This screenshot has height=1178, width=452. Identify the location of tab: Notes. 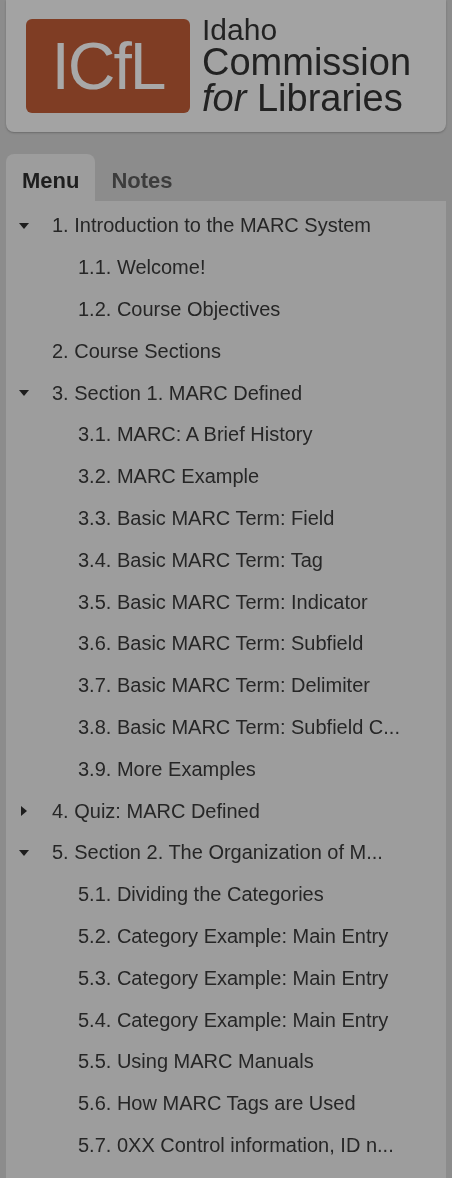
(142, 177).